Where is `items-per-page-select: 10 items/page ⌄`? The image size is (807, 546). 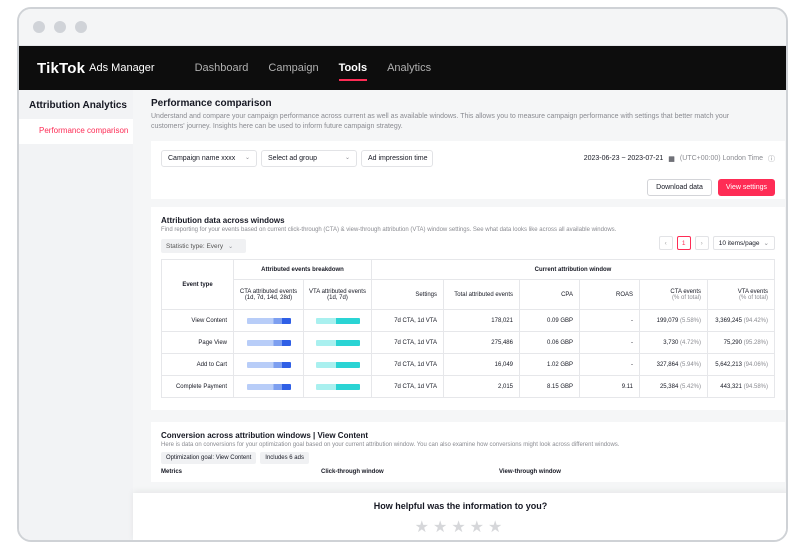
items-per-page-select: 10 items/page ⌄ is located at coordinates (743, 243).